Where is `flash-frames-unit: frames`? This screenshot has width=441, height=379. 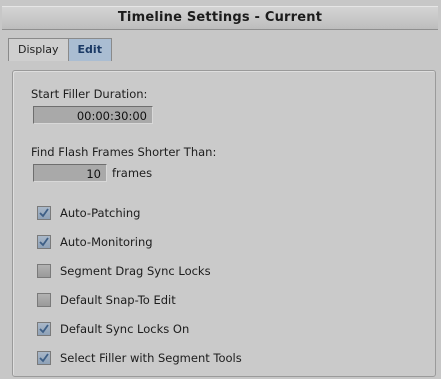 flash-frames-unit: frames is located at coordinates (132, 173).